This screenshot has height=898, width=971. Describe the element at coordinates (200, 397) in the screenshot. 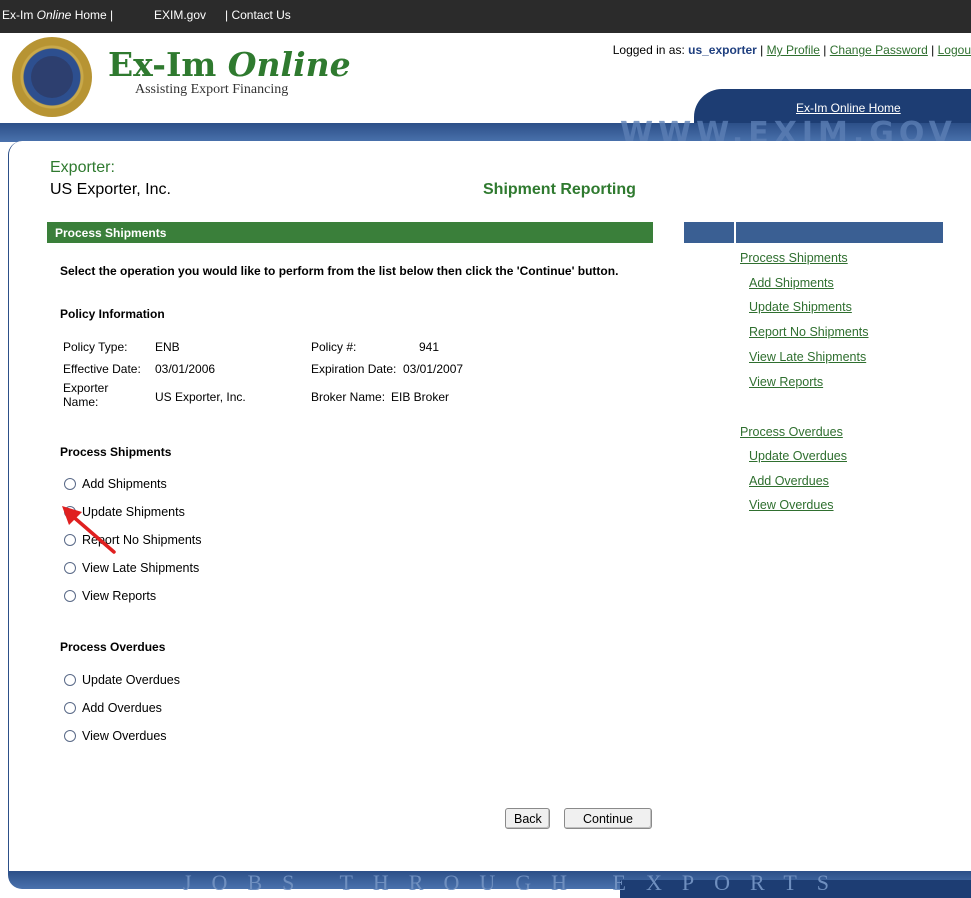

I see `exporter-name-value: US Exporter, Inc.` at that location.